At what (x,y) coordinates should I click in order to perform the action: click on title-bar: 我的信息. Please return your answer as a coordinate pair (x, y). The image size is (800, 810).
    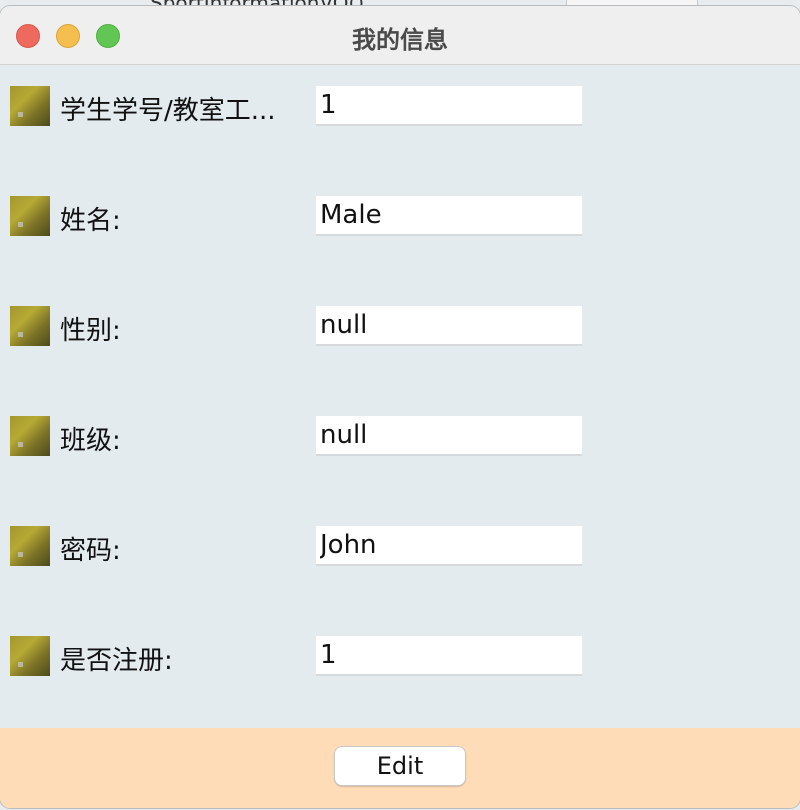
    Looking at the image, I should click on (400, 35).